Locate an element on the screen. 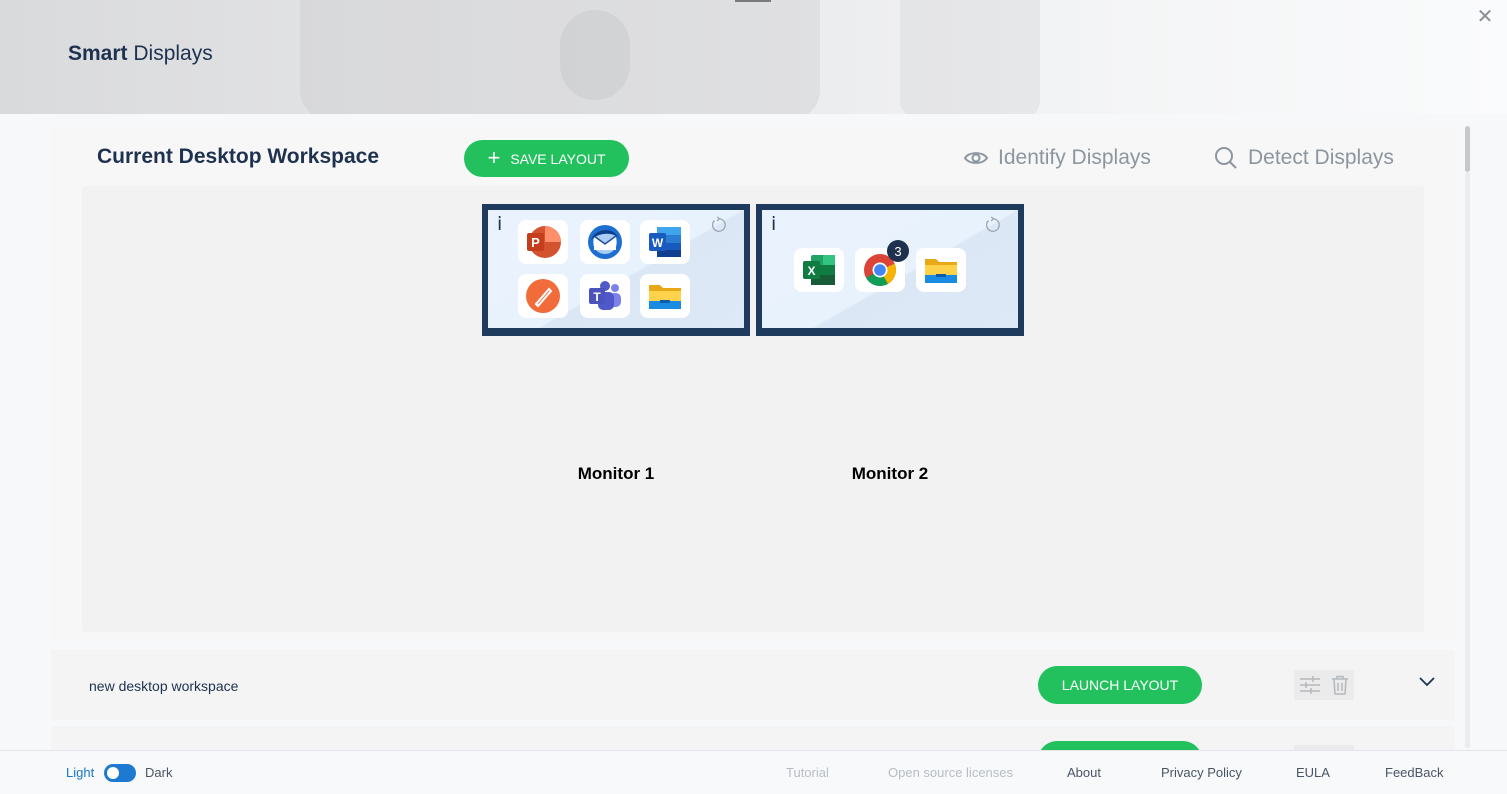 Image resolution: width=1507 pixels, height=794 pixels. footer-link-privacy-policy: Privacy Policy is located at coordinates (1201, 772).